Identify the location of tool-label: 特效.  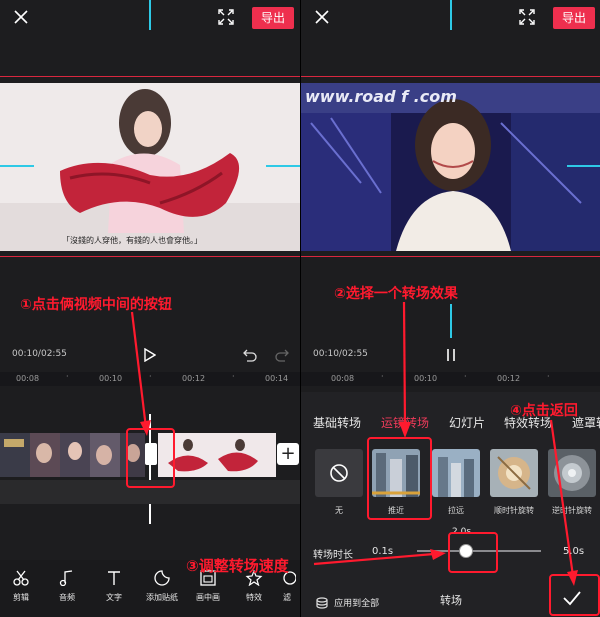
(254, 597).